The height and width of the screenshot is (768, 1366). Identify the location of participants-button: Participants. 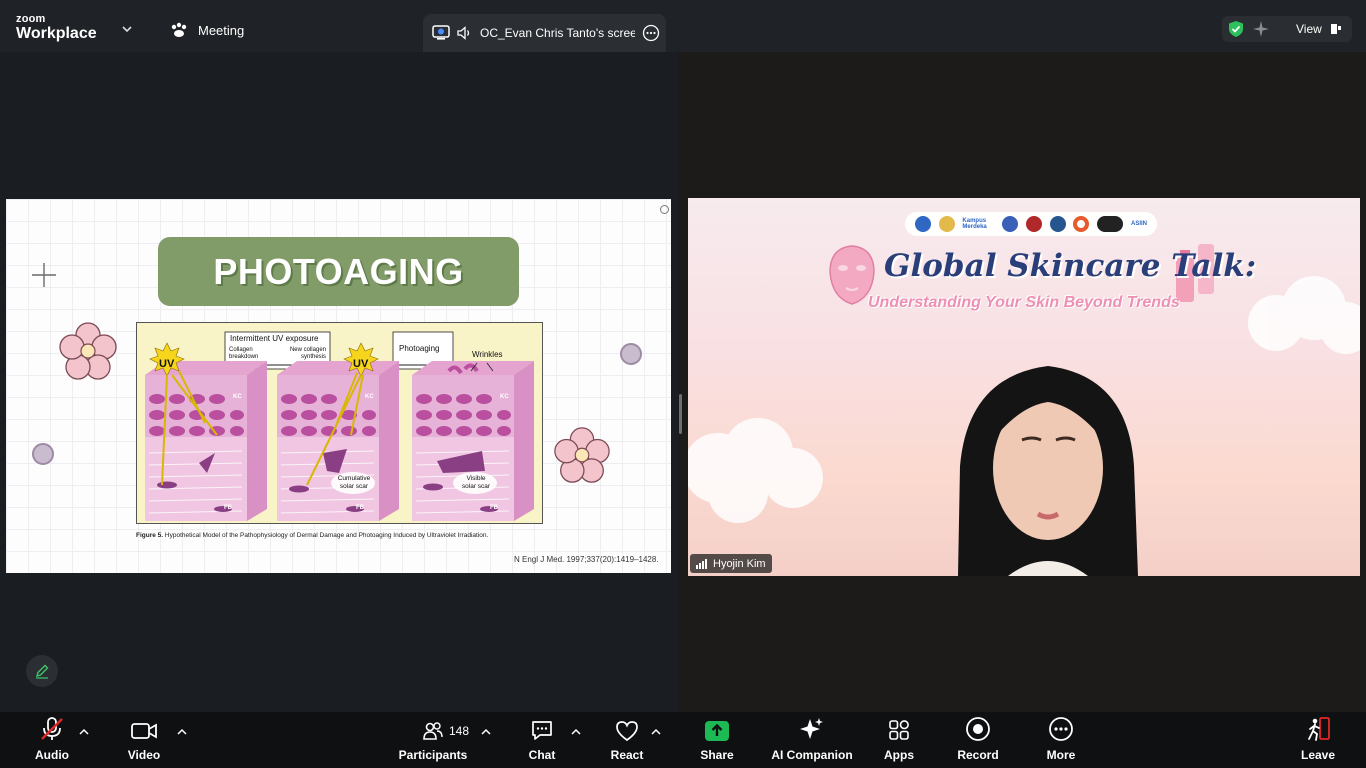
(433, 740).